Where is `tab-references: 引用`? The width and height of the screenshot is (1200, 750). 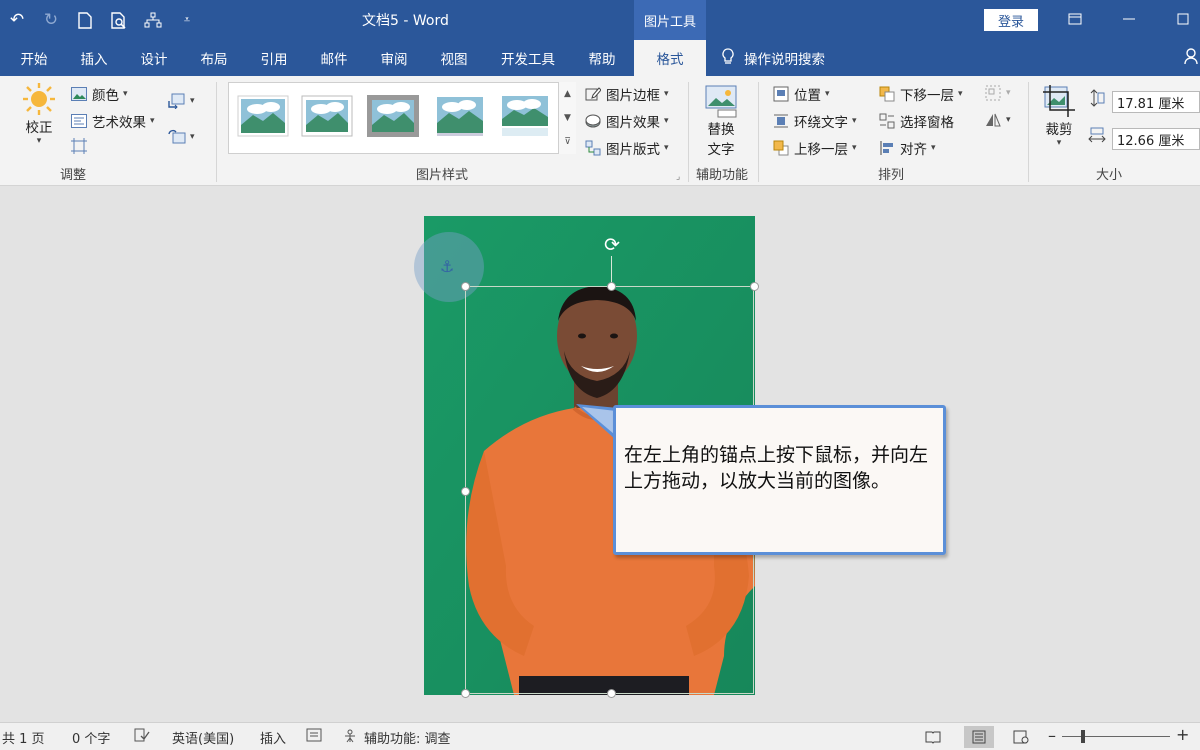
tab-references: 引用 is located at coordinates (274, 58).